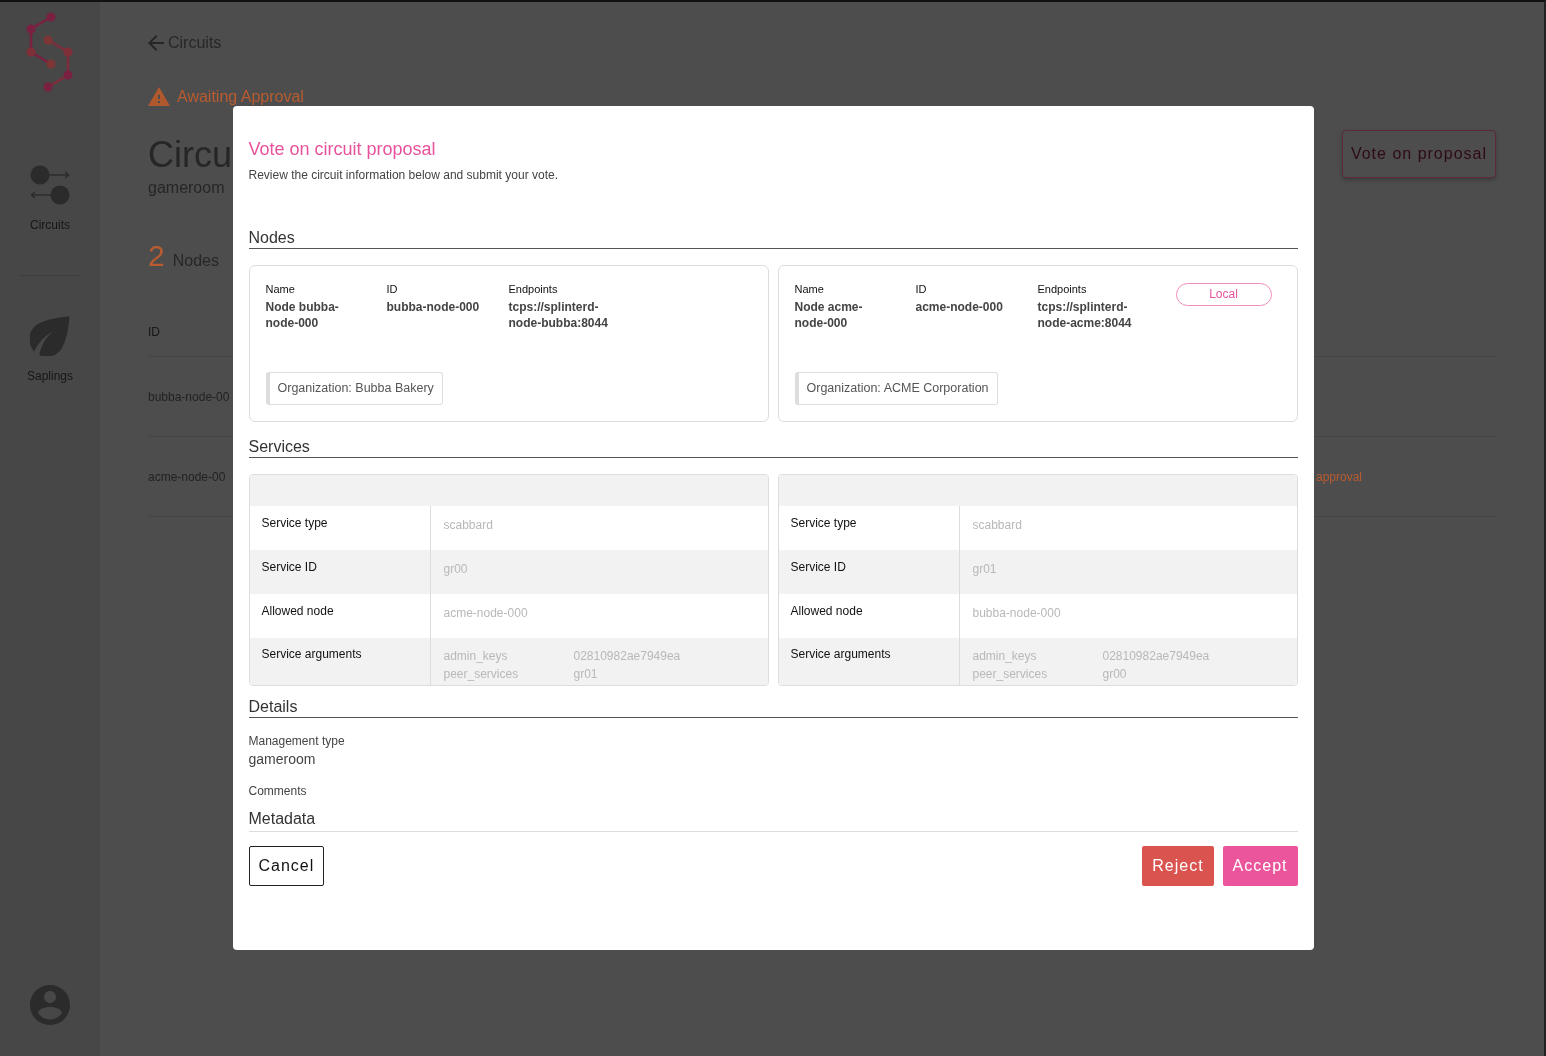  I want to click on vote-button: Vote on proposal, so click(1418, 154).